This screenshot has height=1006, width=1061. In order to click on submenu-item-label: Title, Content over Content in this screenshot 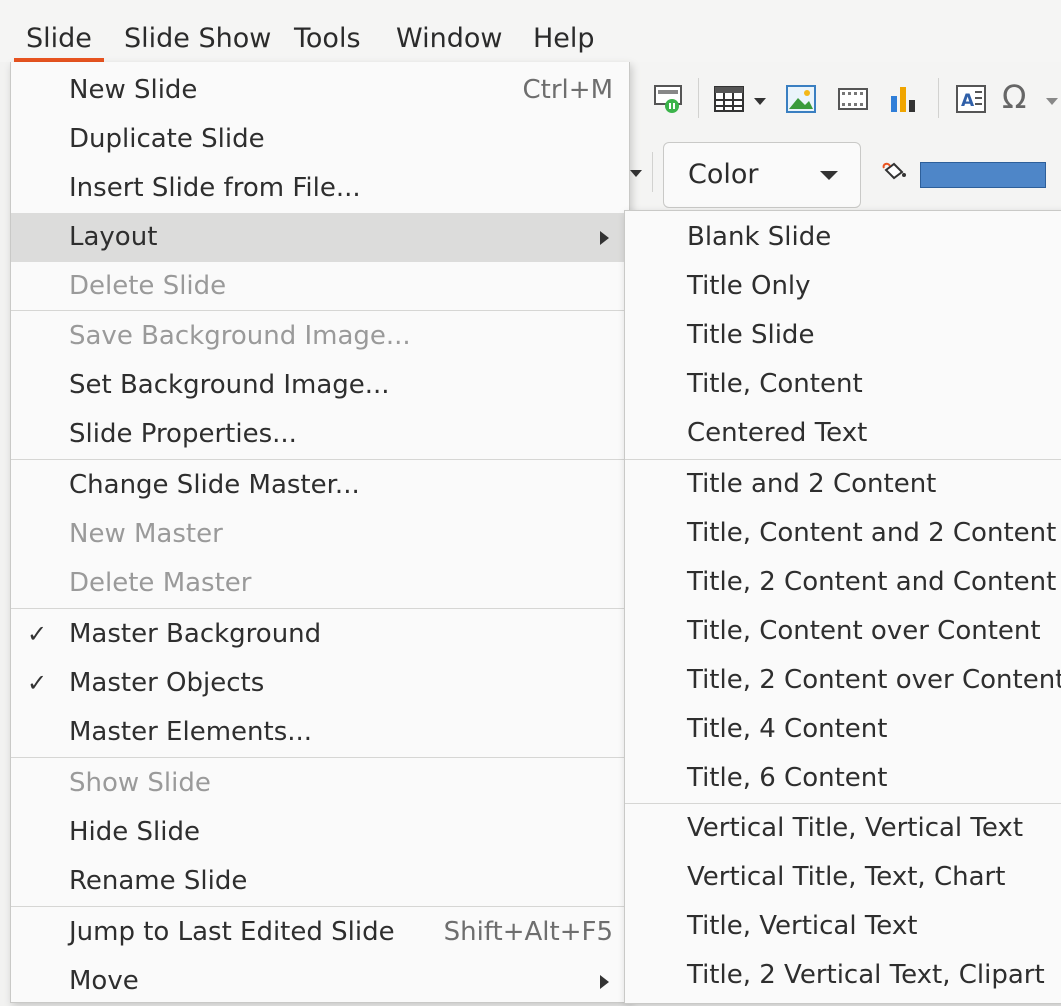, I will do `click(864, 631)`.